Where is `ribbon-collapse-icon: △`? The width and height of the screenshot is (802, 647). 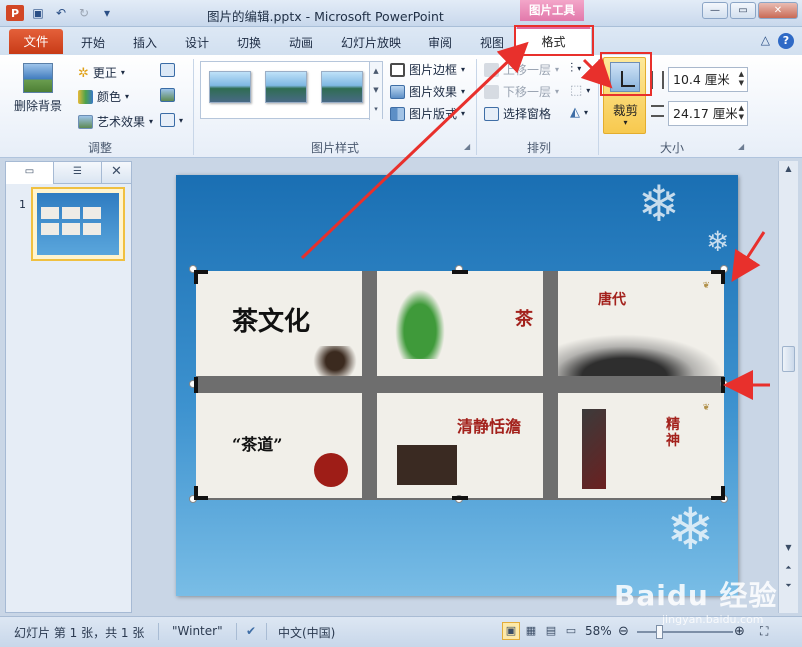
ribbon-collapse-icon: △ is located at coordinates (765, 41).